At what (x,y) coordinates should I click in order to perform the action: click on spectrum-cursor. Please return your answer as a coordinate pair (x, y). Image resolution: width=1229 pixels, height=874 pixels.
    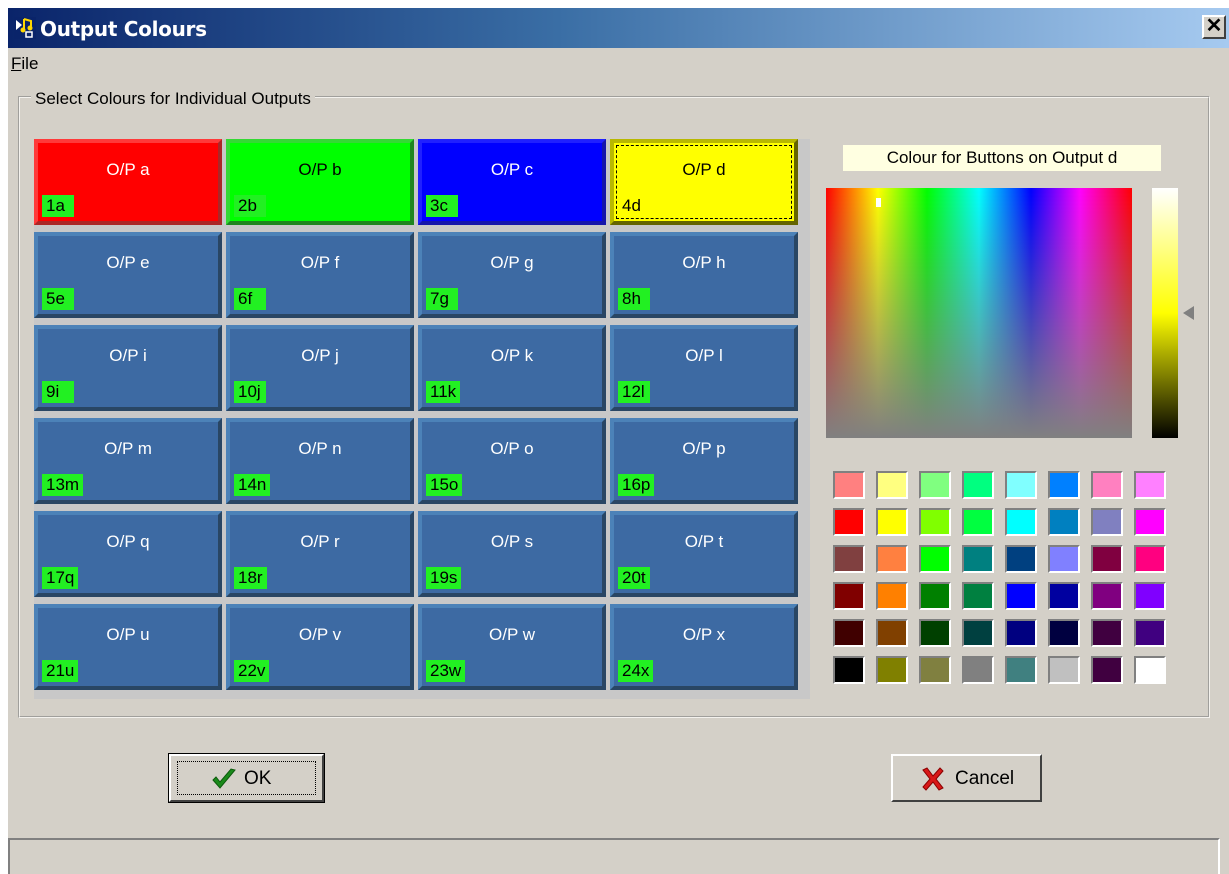
    Looking at the image, I should click on (878, 202).